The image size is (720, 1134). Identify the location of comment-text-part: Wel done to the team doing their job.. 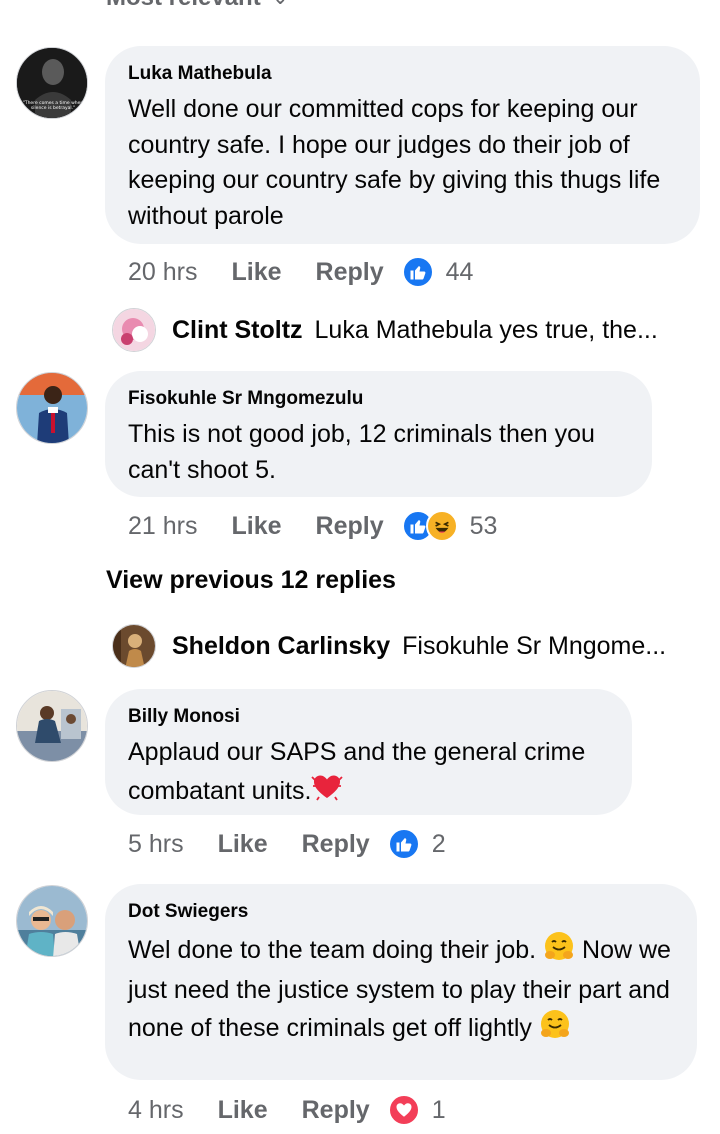
(332, 949).